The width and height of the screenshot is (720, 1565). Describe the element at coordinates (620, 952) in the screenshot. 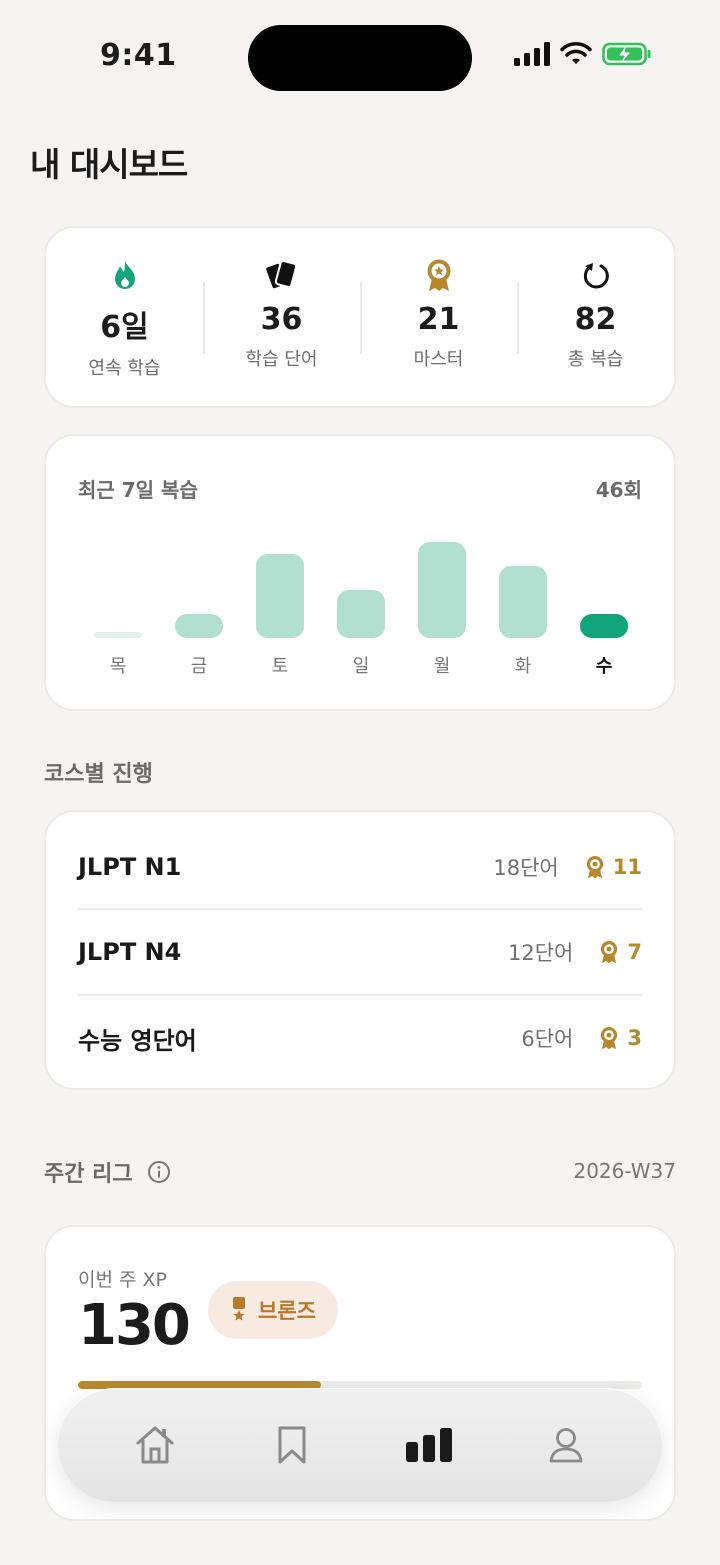

I see `course-mastered: 7` at that location.